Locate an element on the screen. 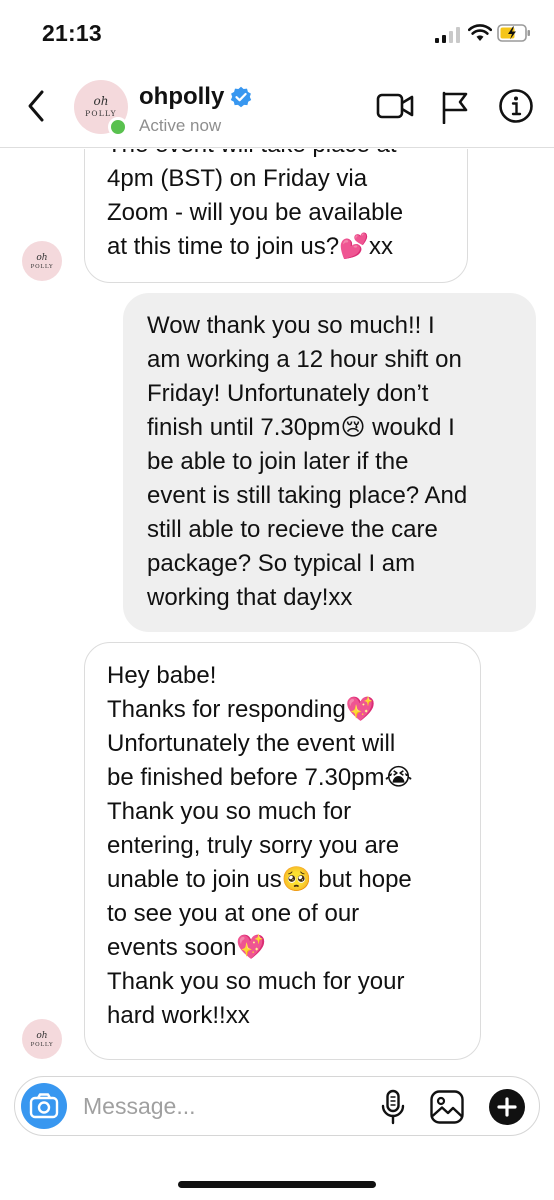 This screenshot has width=554, height=1200. battery-charging-icon is located at coordinates (513, 33).